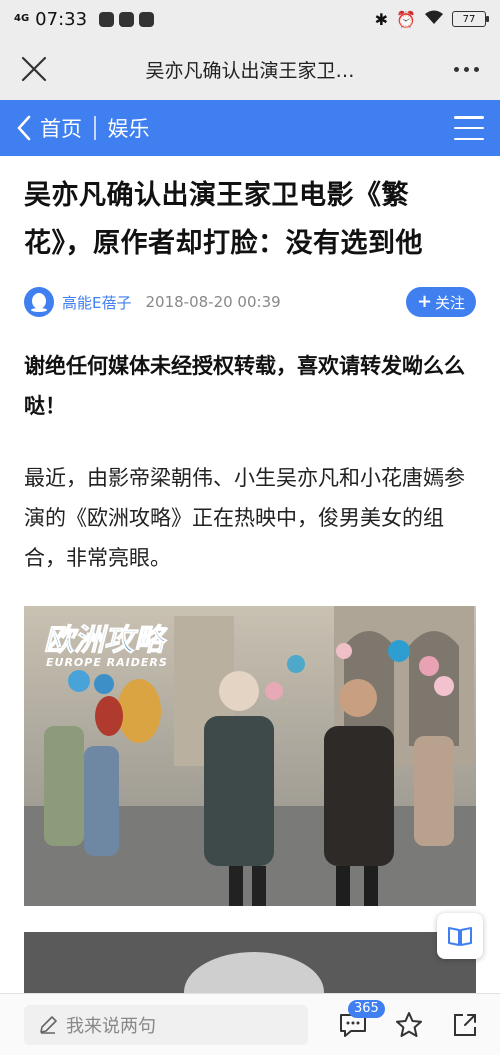 Image resolution: width=500 pixels, height=1055 pixels. I want to click on copyright-notice: 谢绝任何媒体未经授权转载，喜欢请转发呦么么哒！, so click(244, 386).